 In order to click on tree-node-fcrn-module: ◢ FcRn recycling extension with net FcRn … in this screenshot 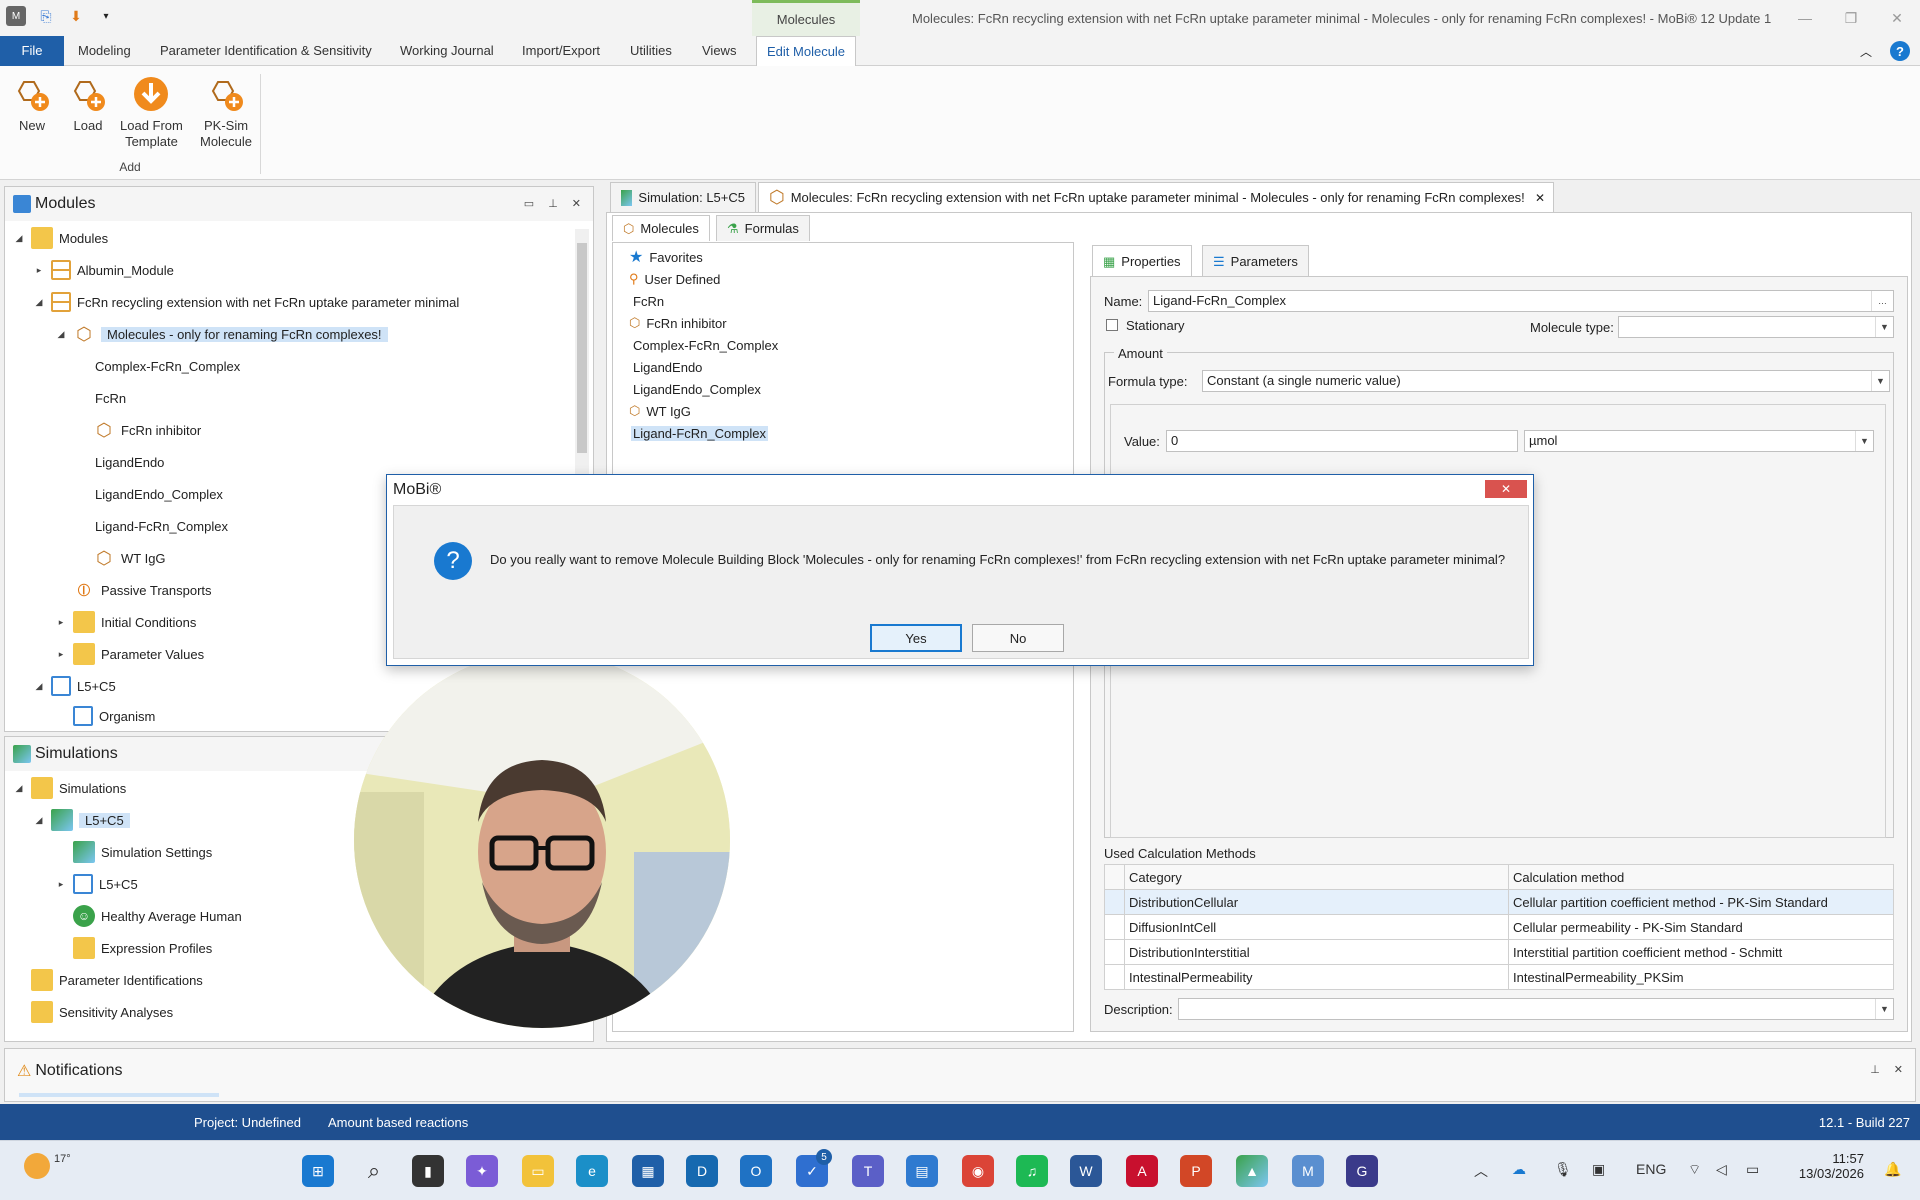, I will do `click(246, 302)`.